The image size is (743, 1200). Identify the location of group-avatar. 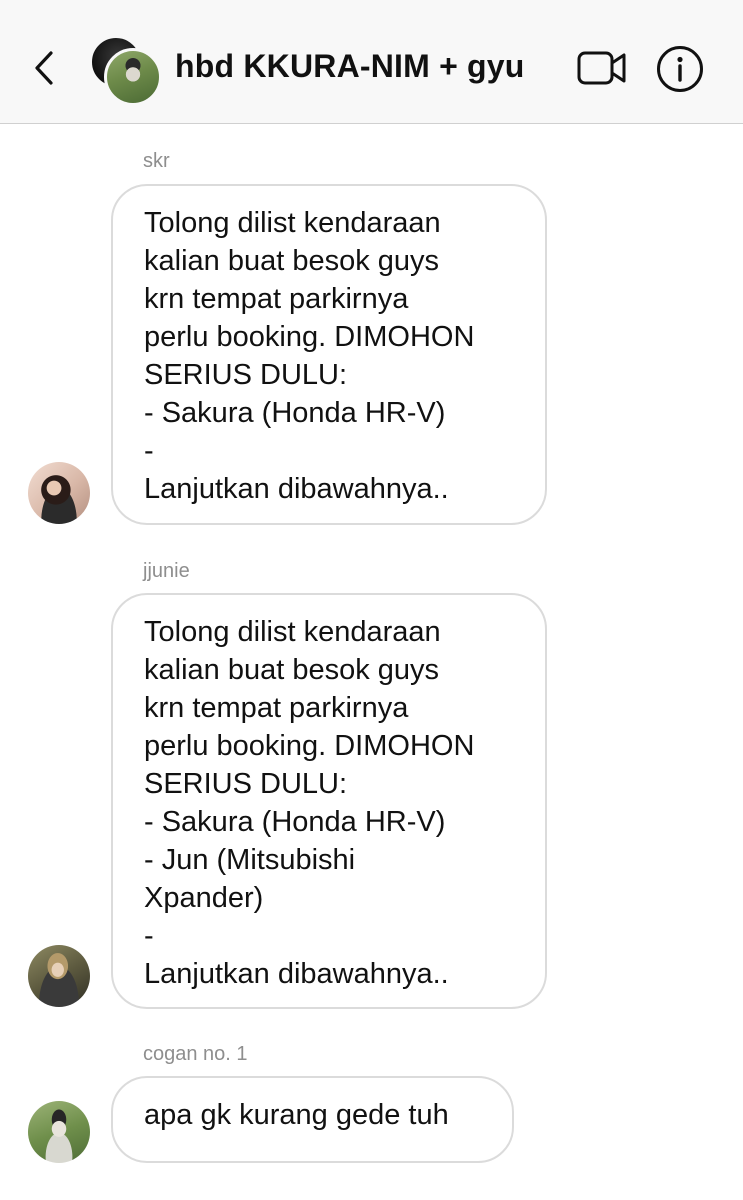
(126, 71).